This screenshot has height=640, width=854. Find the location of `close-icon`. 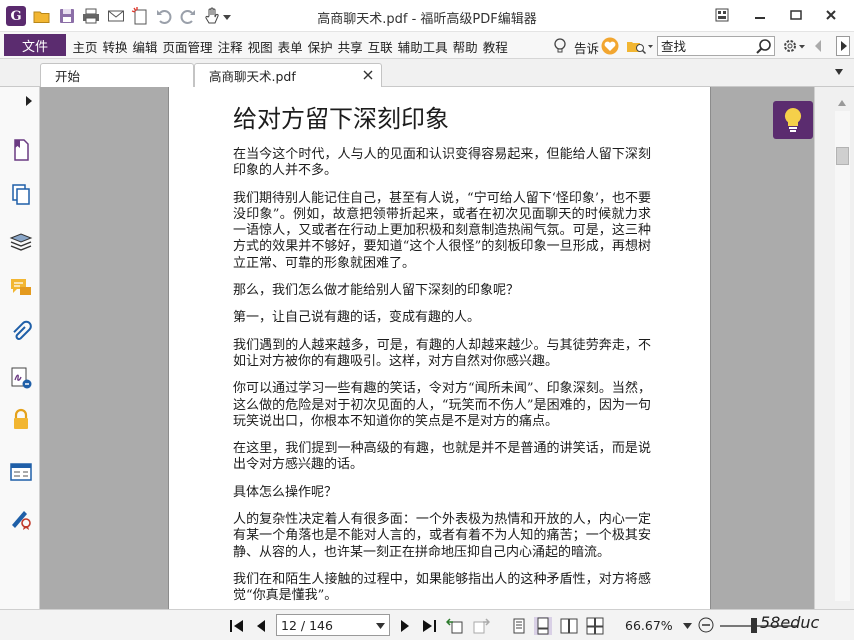

close-icon is located at coordinates (368, 75).